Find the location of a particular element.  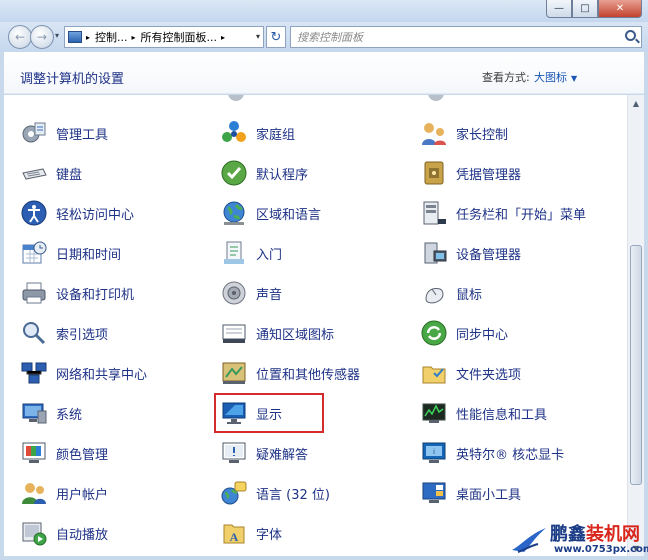

credential-manager-icon is located at coordinates (434, 173).